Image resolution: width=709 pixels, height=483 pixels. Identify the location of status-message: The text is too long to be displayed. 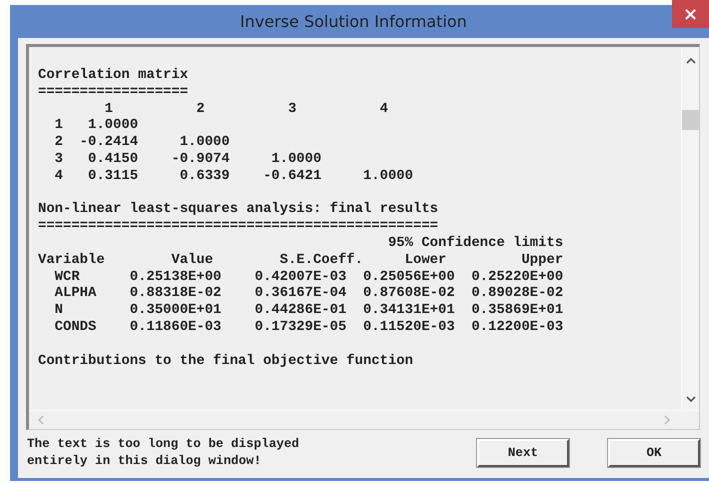
(163, 444).